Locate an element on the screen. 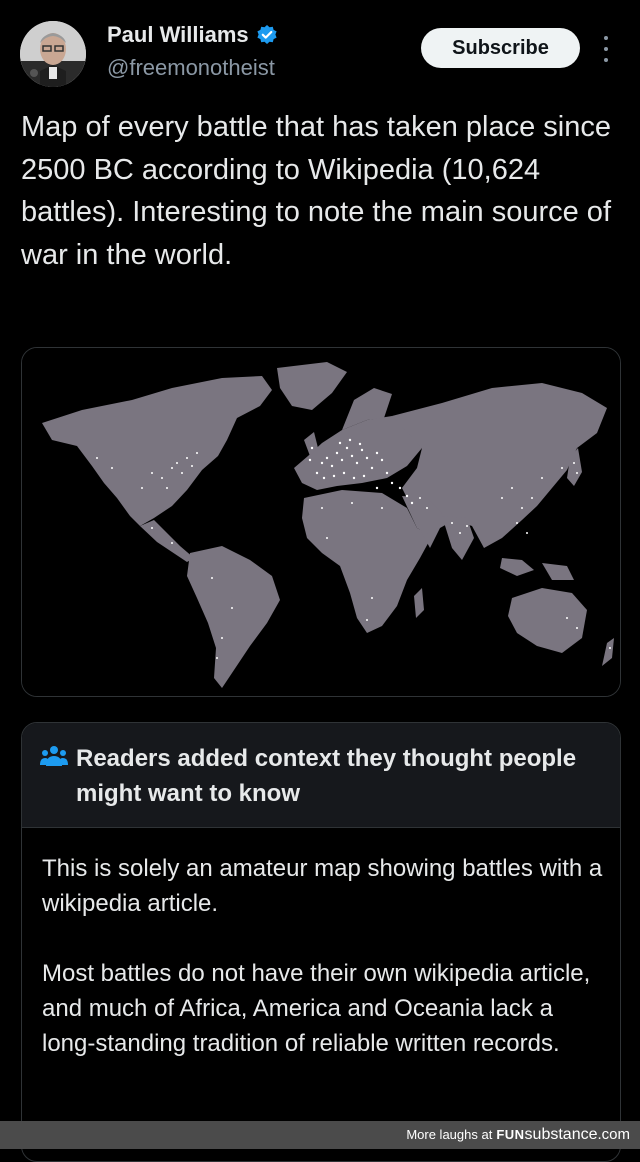 This screenshot has width=640, height=1162. footer-brand-fun: FUN is located at coordinates (510, 1134).